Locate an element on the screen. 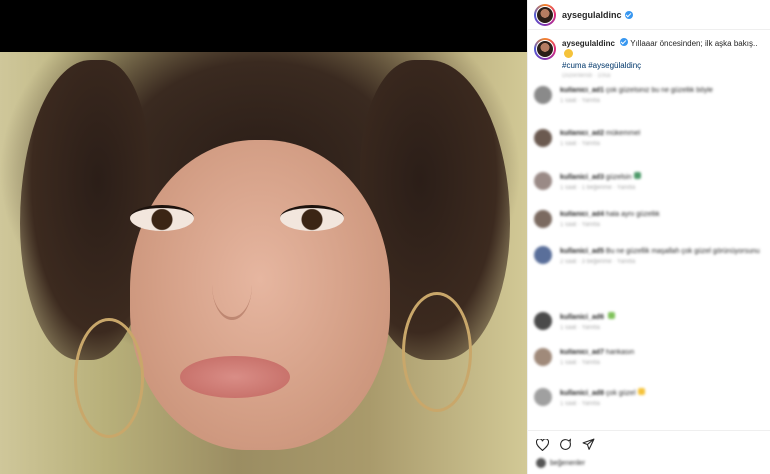 The width and height of the screenshot is (770, 474). liker-avatar is located at coordinates (541, 463).